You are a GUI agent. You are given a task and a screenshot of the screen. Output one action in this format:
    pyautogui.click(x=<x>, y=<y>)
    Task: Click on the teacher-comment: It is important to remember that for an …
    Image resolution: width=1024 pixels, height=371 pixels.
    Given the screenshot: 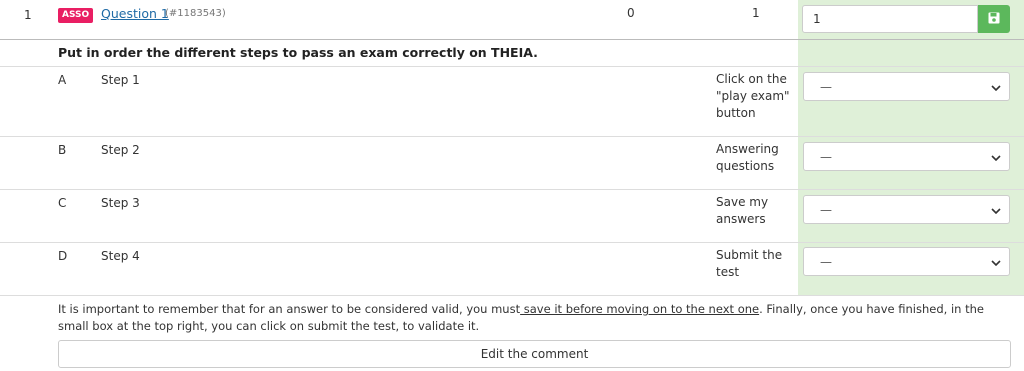 What is the action you would take?
    pyautogui.click(x=533, y=318)
    